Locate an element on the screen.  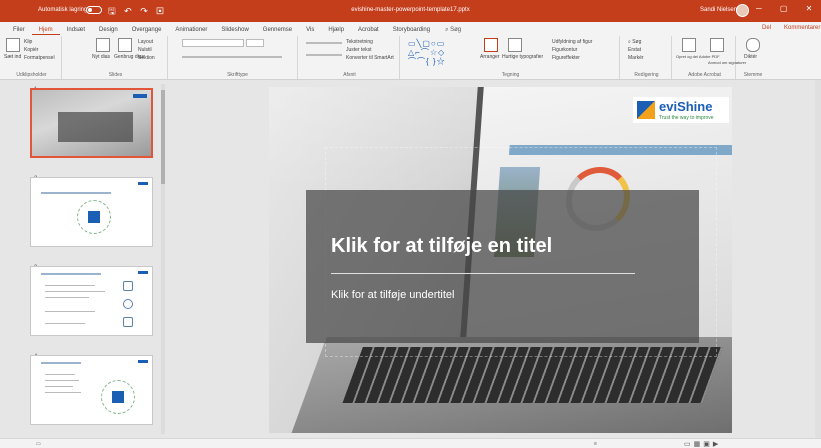
notes-button: ≡ is located at coordinates (595, 444).